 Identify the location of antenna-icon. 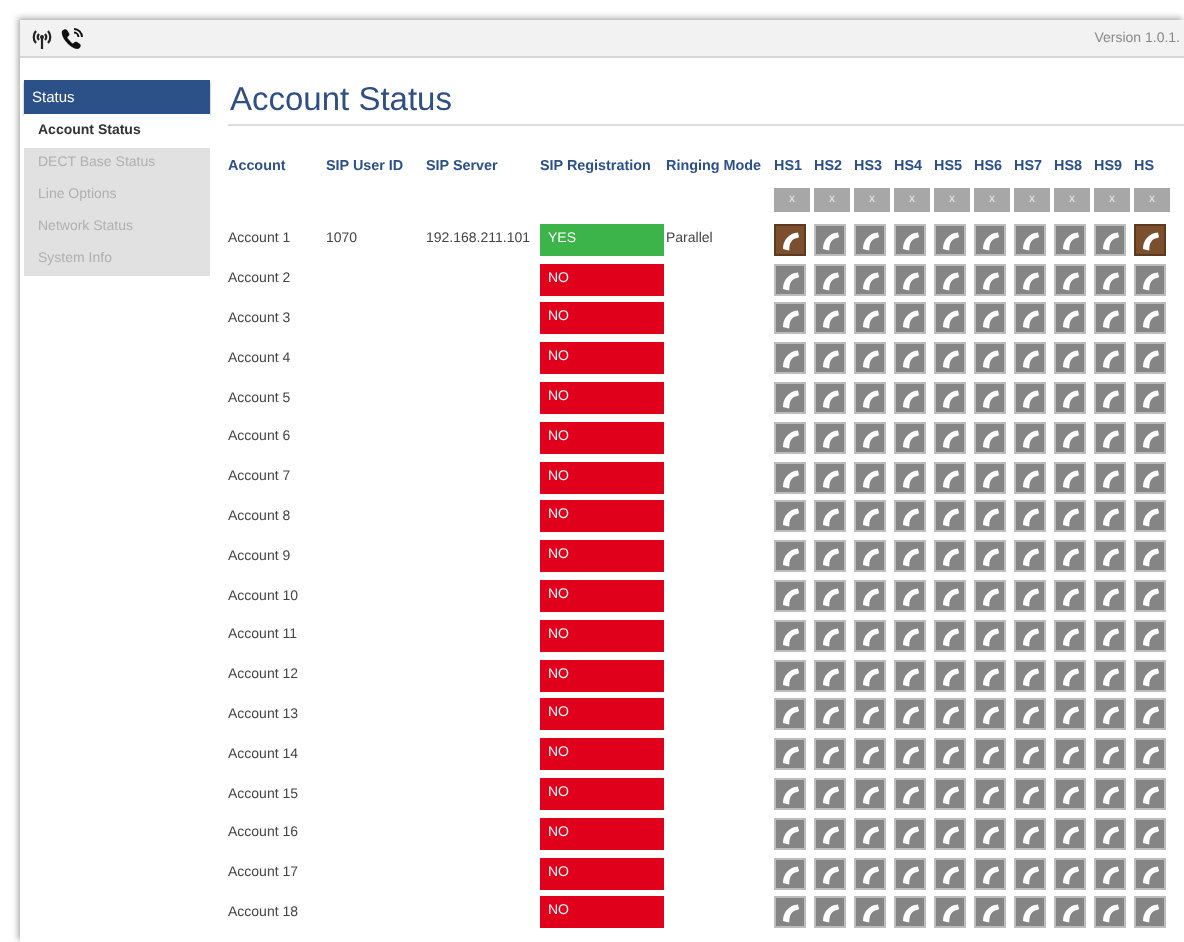
(42, 38).